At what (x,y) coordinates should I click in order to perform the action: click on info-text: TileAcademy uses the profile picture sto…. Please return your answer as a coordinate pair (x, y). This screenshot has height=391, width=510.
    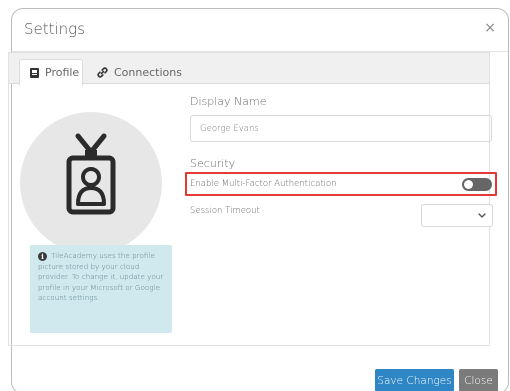
    Looking at the image, I should click on (101, 277).